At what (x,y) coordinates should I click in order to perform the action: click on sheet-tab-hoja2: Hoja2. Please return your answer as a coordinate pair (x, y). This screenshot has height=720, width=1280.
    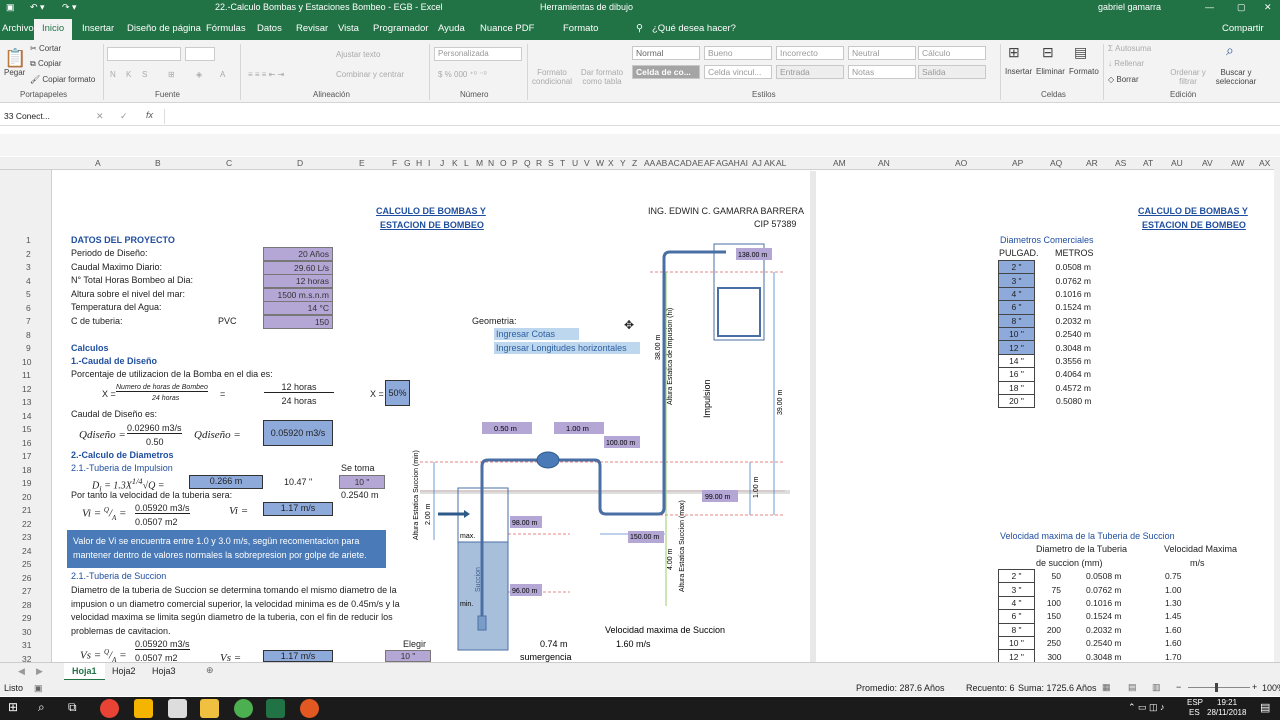
    Looking at the image, I should click on (124, 671).